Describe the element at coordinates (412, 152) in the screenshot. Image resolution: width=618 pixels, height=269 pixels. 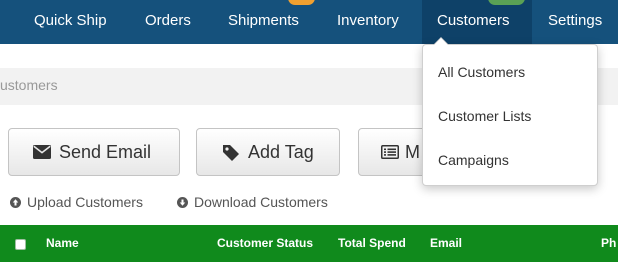
I see `more-actions-label: M` at that location.